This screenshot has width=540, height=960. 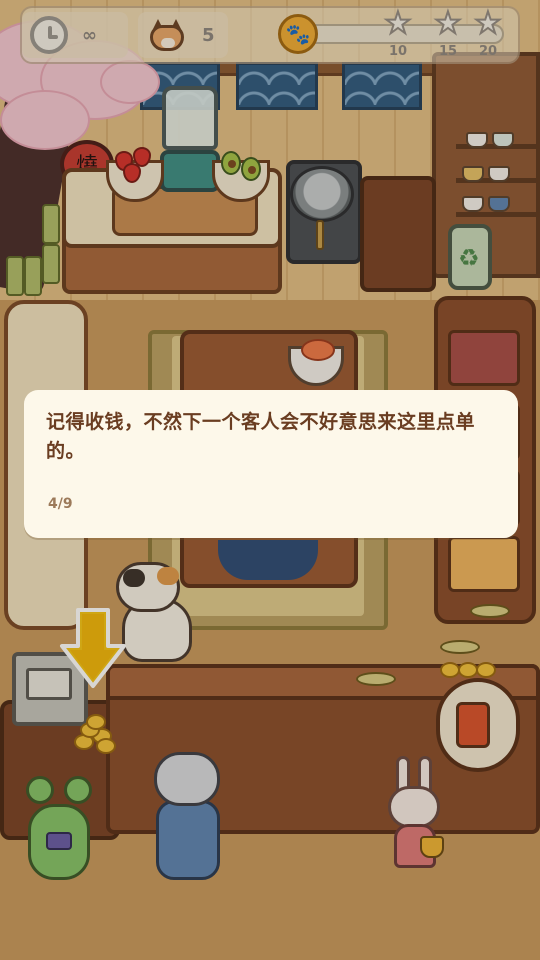 I want to click on tutorial-message: 记得收钱，不然下一个客人会不好意思来这里点单的。, so click(x=261, y=436).